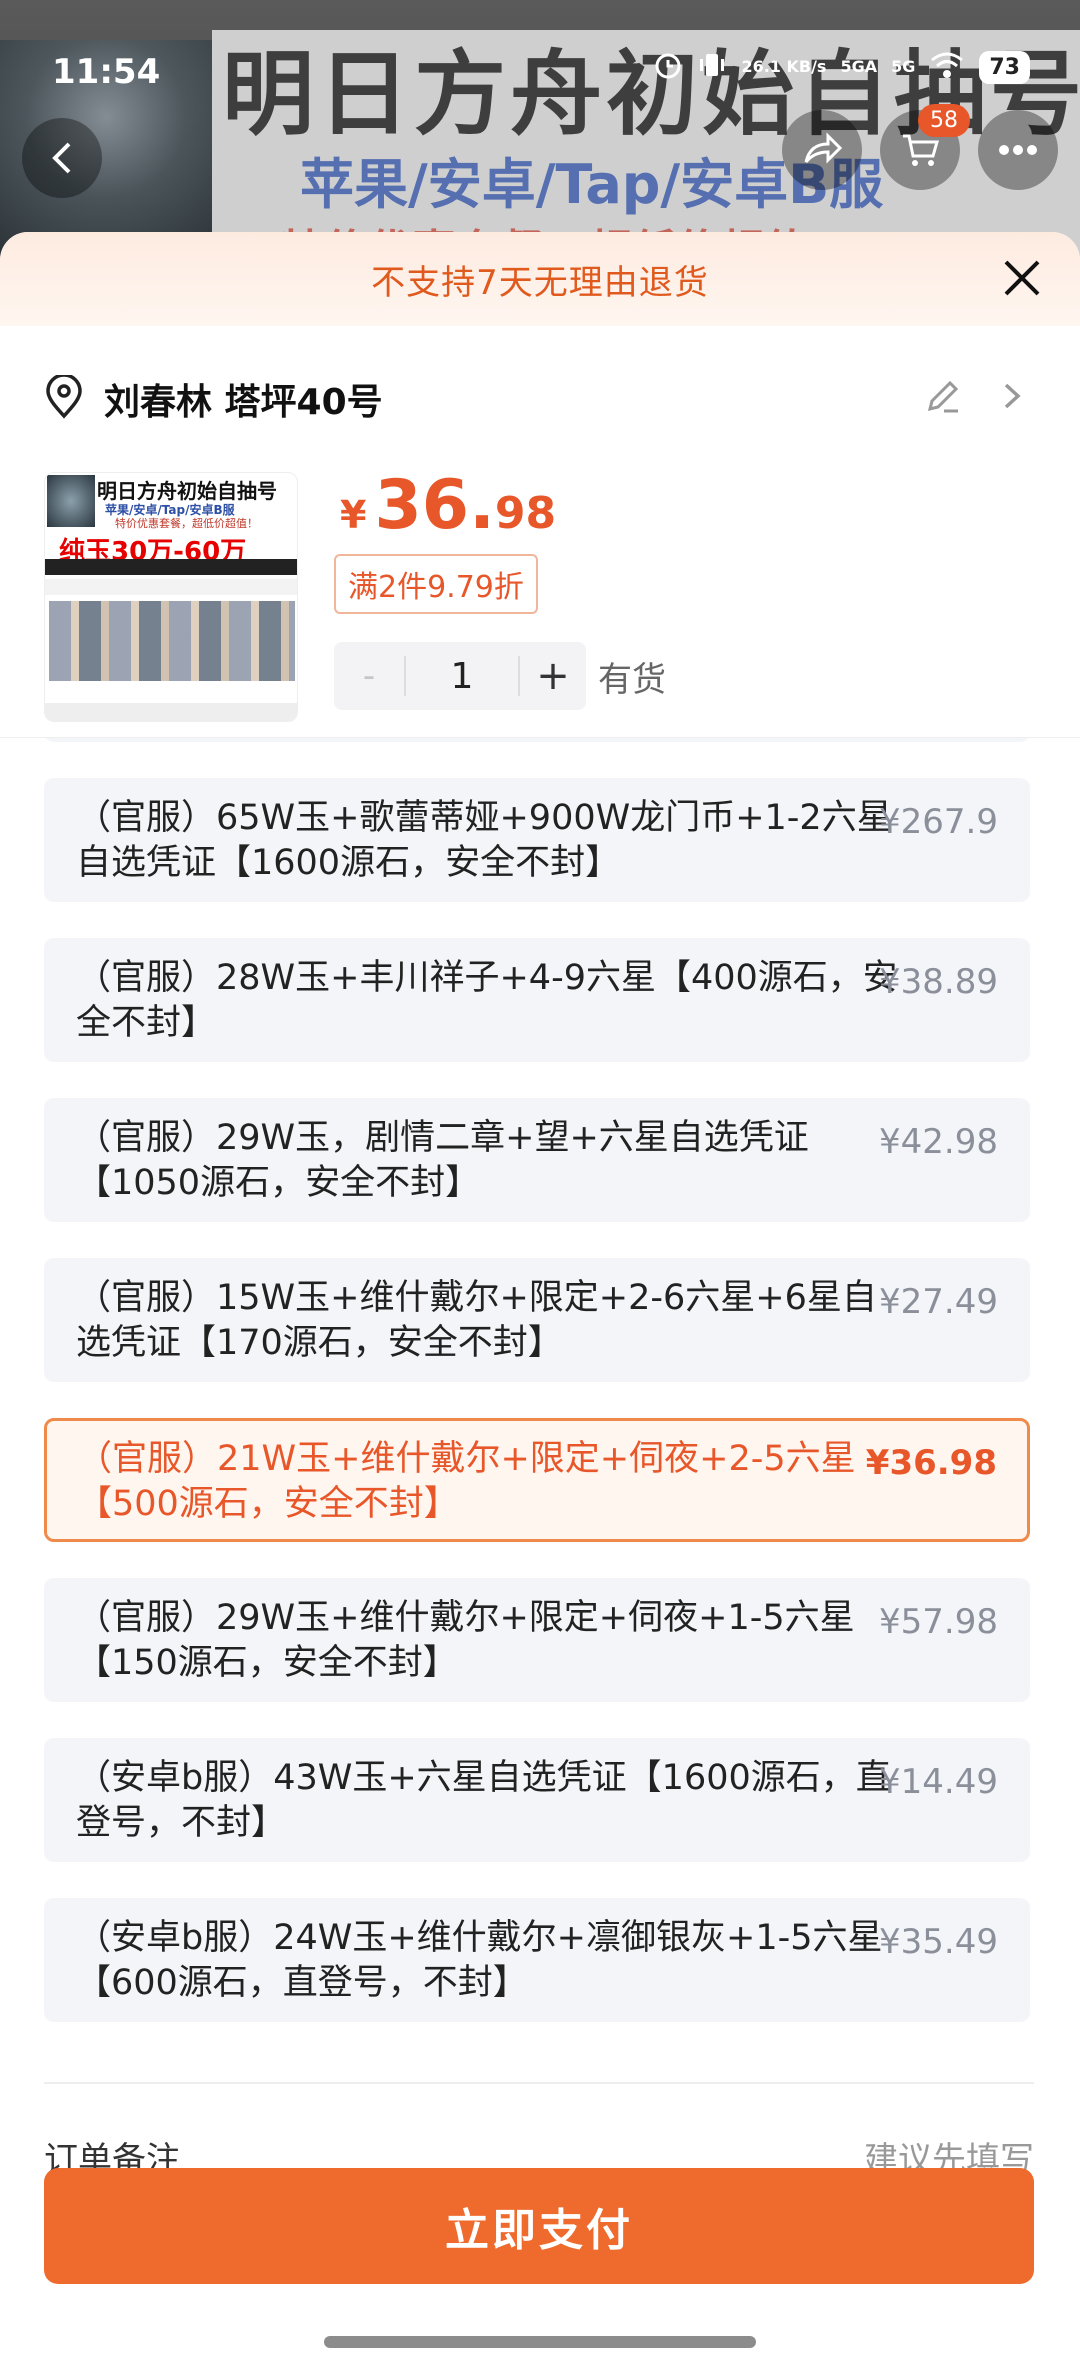  I want to click on sku-option-price: ¥35.49, so click(938, 1942).